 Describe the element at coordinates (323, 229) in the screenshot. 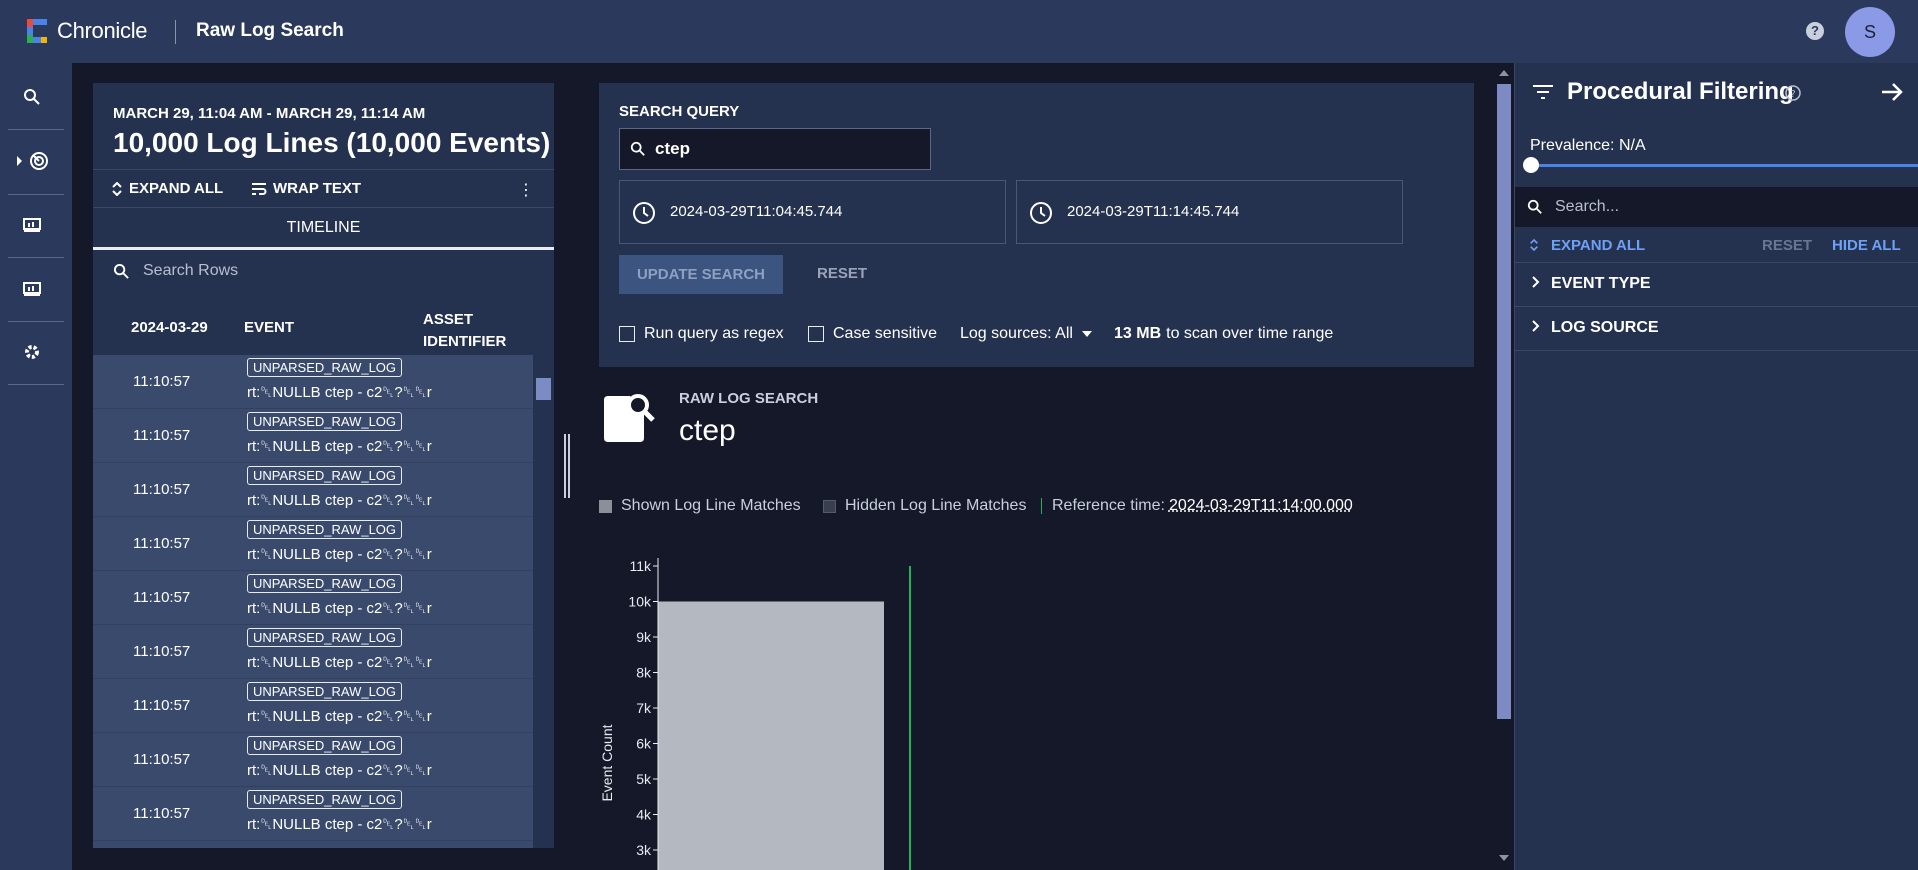

I see `tab-timeline: TIMELINE` at that location.